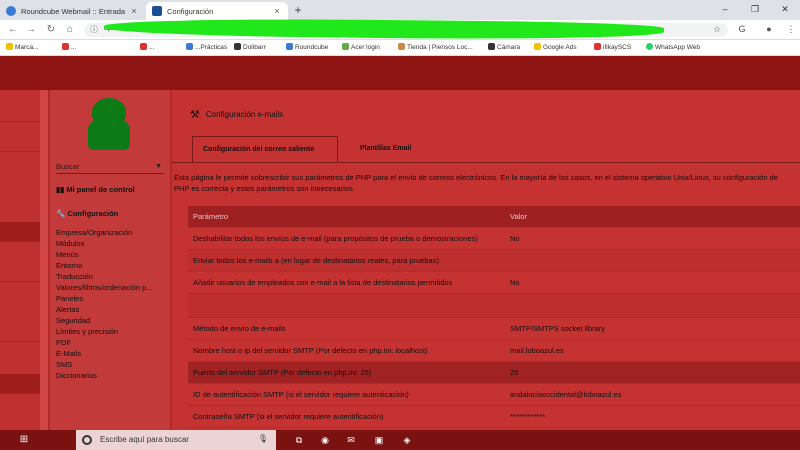 The width and height of the screenshot is (800, 450). I want to click on task-view-icon: ⧉, so click(299, 440).